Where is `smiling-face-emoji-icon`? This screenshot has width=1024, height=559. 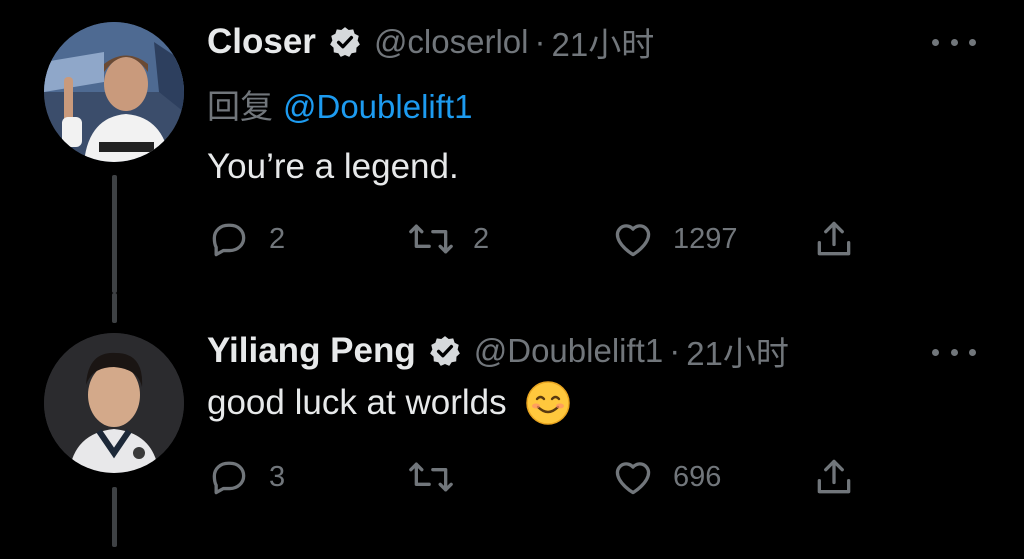 smiling-face-emoji-icon is located at coordinates (548, 403).